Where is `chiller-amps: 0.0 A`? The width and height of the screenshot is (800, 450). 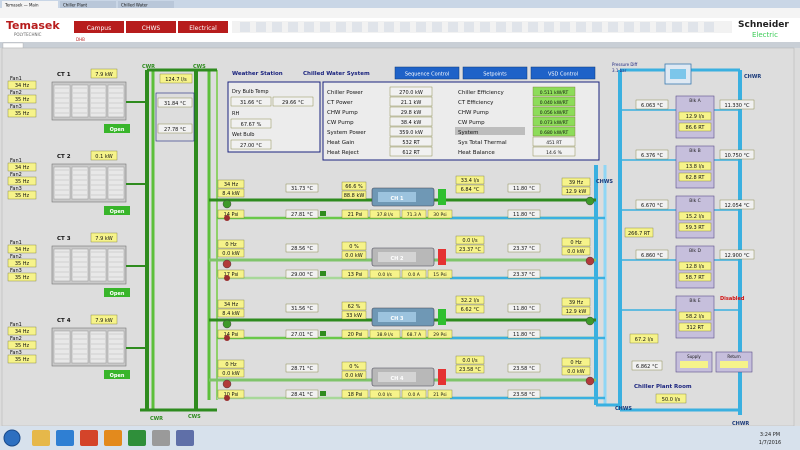 chiller-amps: 0.0 A is located at coordinates (414, 395).